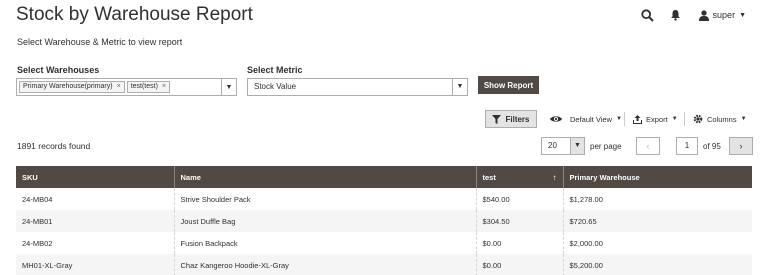  I want to click on chevron-right-icon: ›, so click(741, 146).